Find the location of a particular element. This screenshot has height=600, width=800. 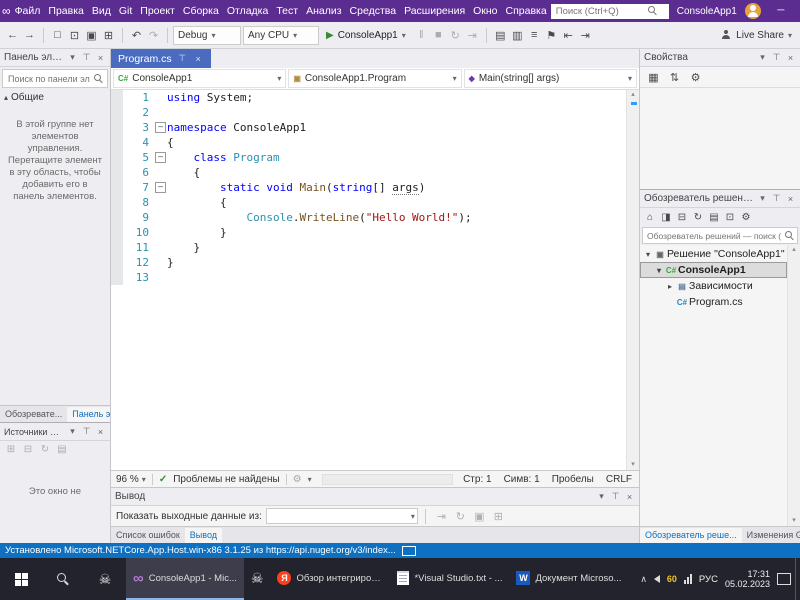

configure-source-icon: ▤ is located at coordinates (62, 449).